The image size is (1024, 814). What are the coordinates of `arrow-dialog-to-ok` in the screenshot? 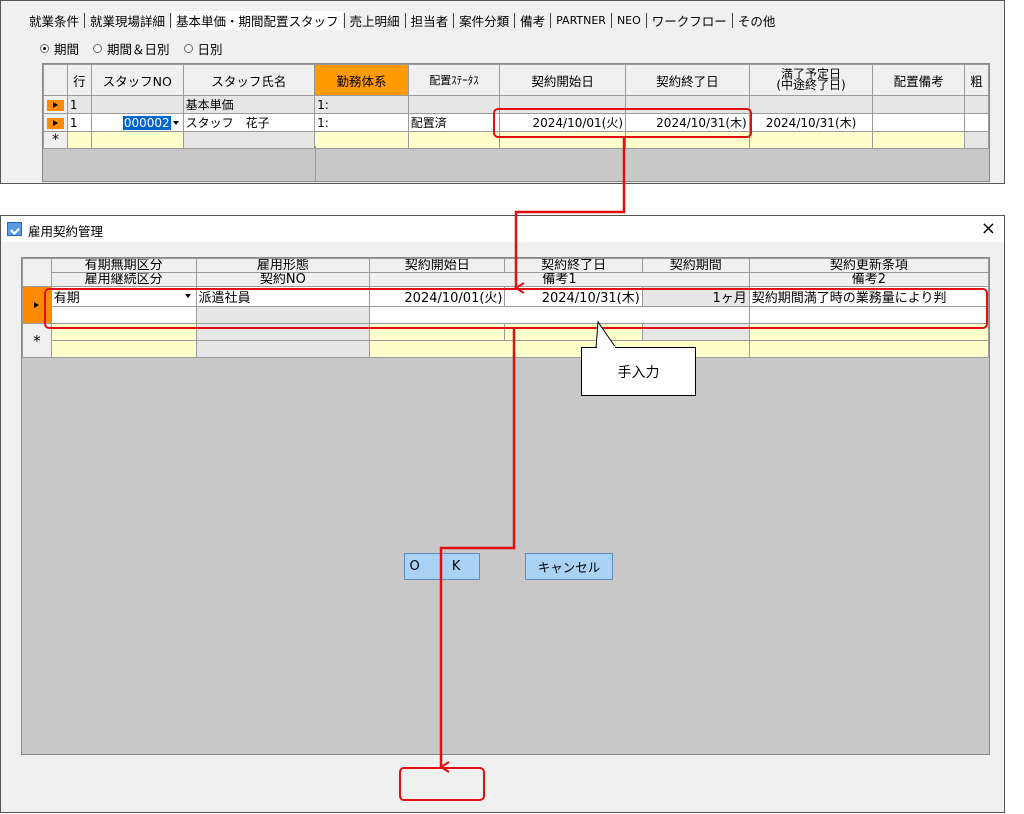 It's located at (477, 551).